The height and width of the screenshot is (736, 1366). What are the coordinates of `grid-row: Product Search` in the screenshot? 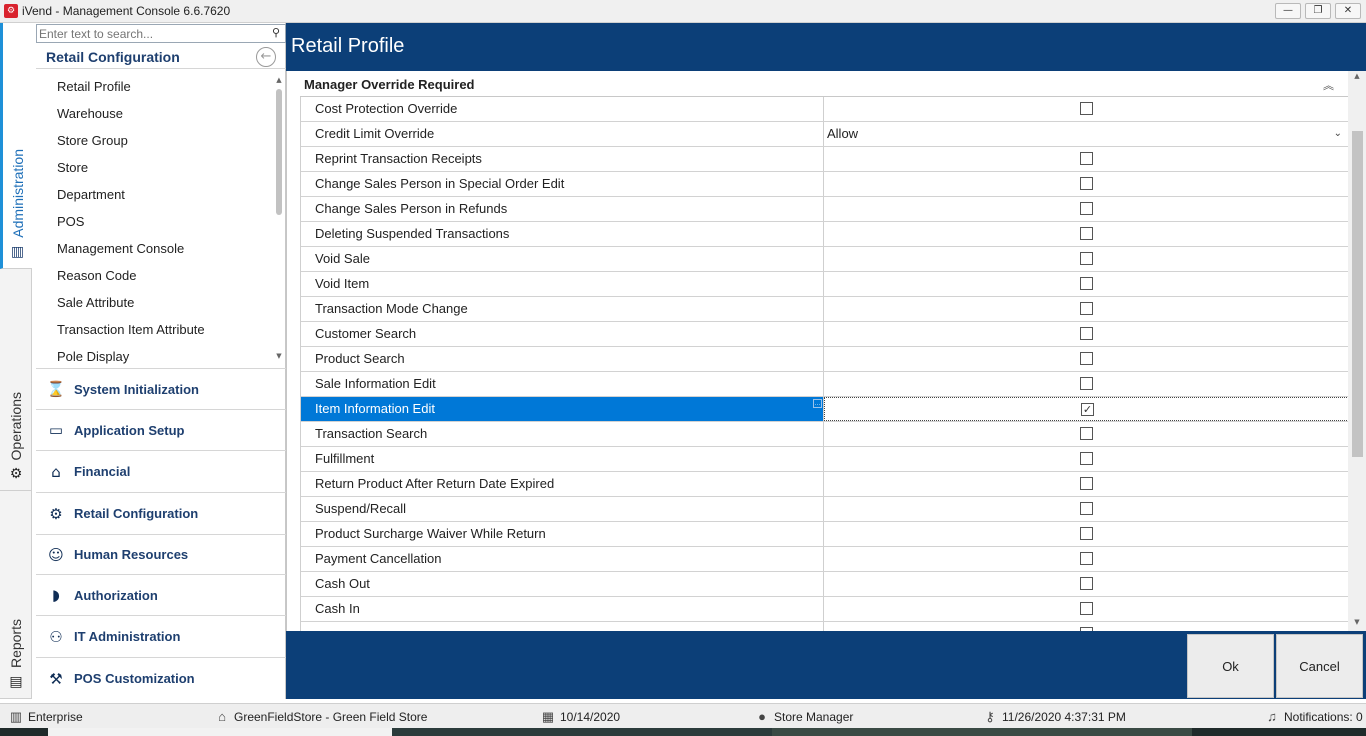 It's located at (824, 359).